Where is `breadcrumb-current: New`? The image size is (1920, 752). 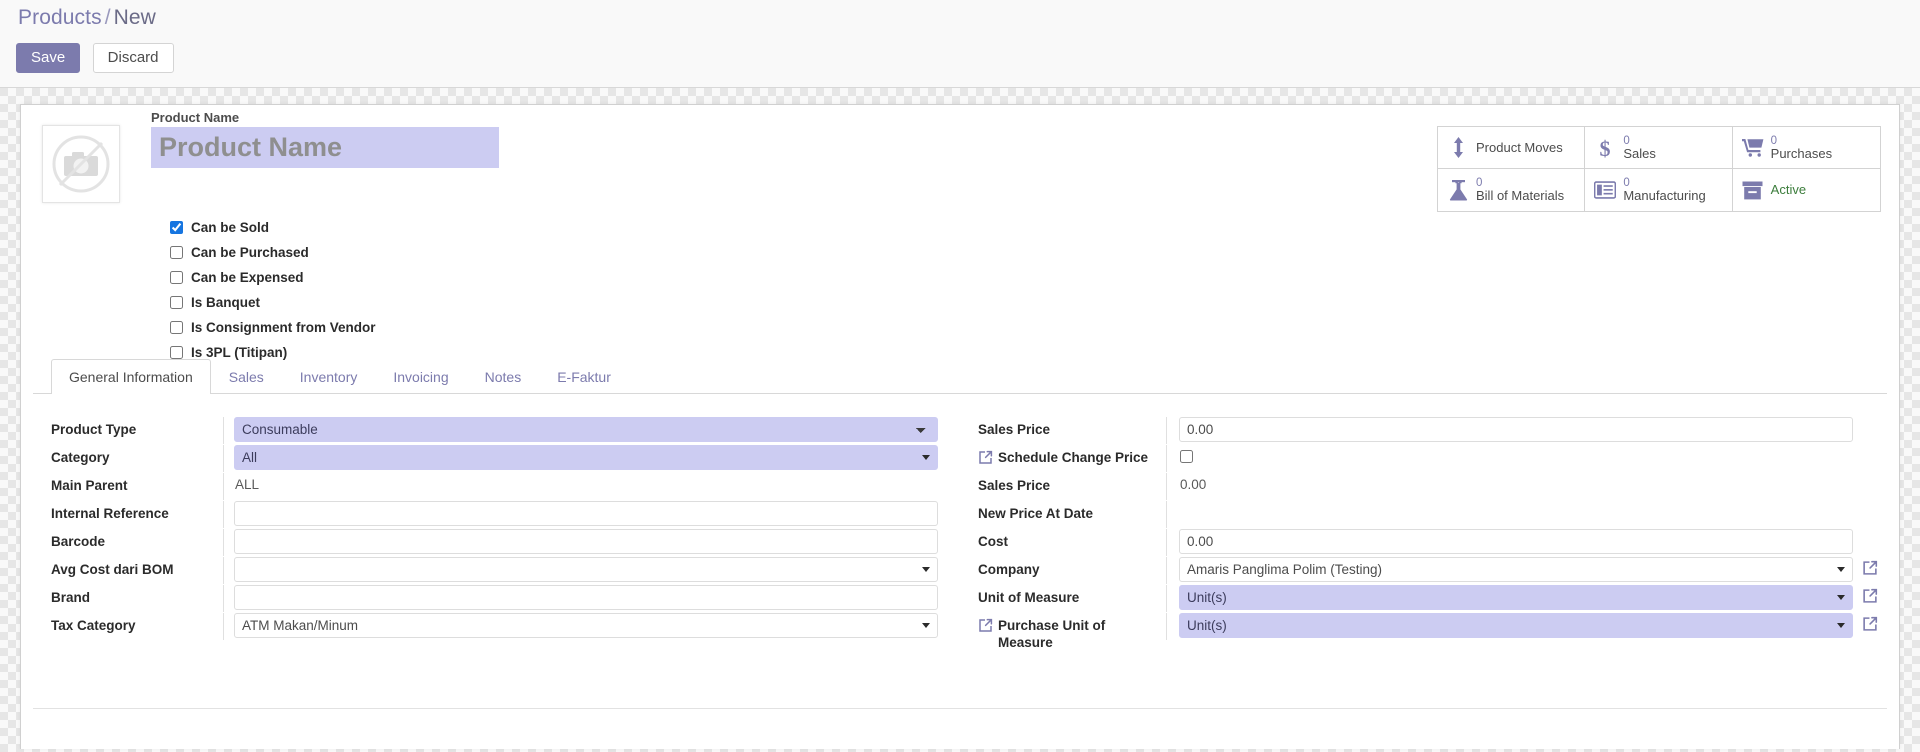 breadcrumb-current: New is located at coordinates (134, 17).